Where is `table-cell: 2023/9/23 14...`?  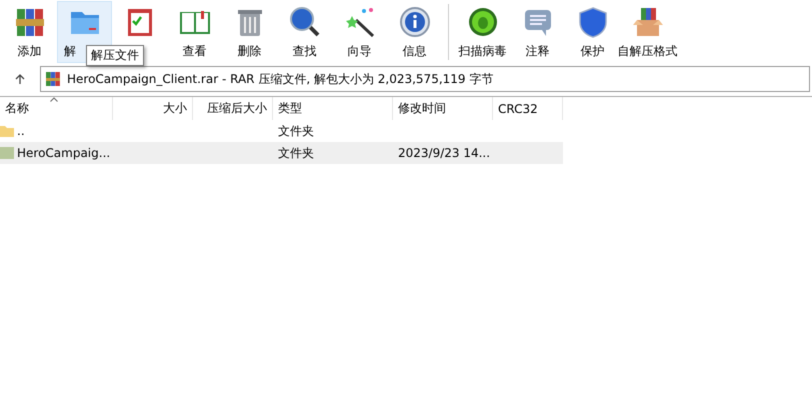
table-cell: 2023/9/23 14... is located at coordinates (444, 153).